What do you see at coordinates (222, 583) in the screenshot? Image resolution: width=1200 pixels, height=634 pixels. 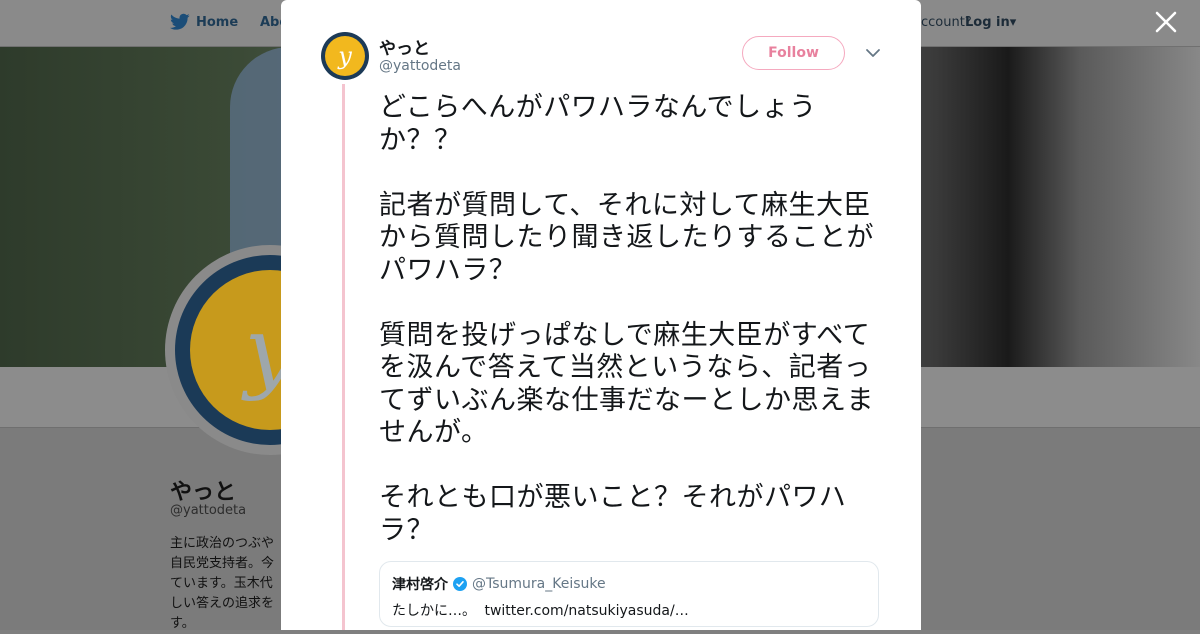 I see `profile-bio: 主に政治のつぶや 自民党支持者。今 ています。玉木代 しい答えの追求を す。` at bounding box center [222, 583].